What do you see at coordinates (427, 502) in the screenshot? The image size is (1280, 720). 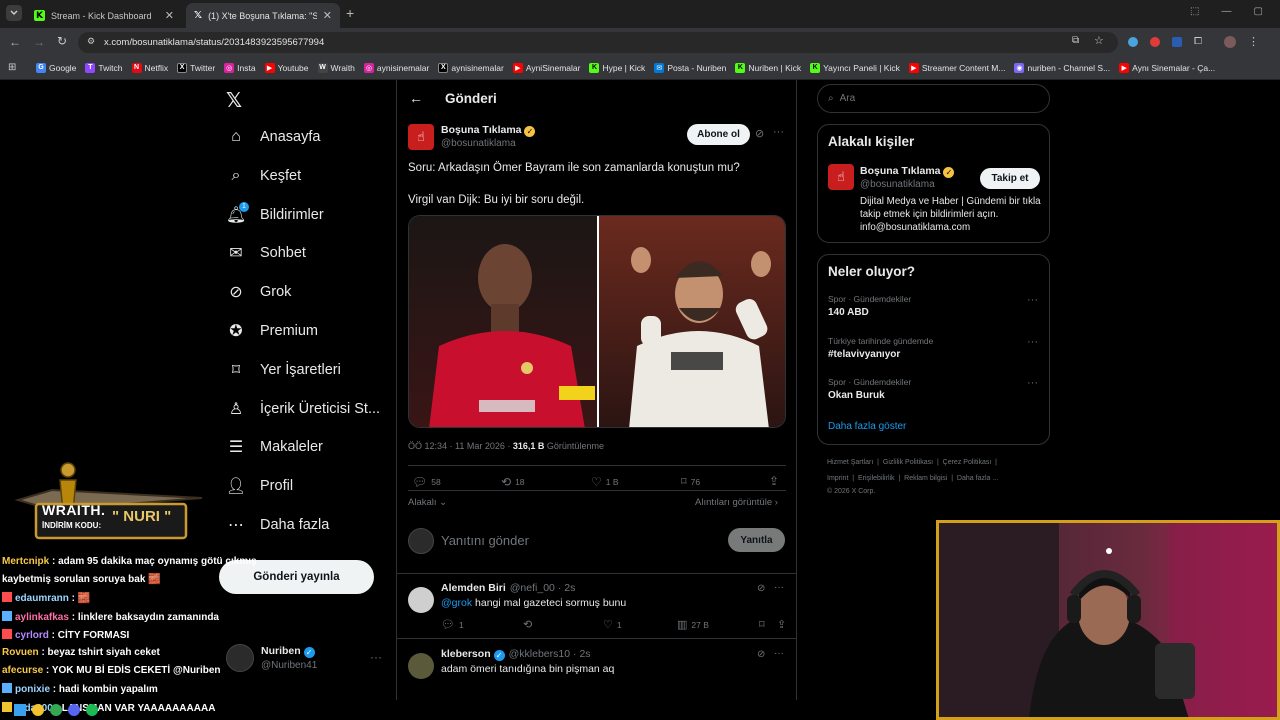 I see `sort-relevant: Alakalı ⌄` at bounding box center [427, 502].